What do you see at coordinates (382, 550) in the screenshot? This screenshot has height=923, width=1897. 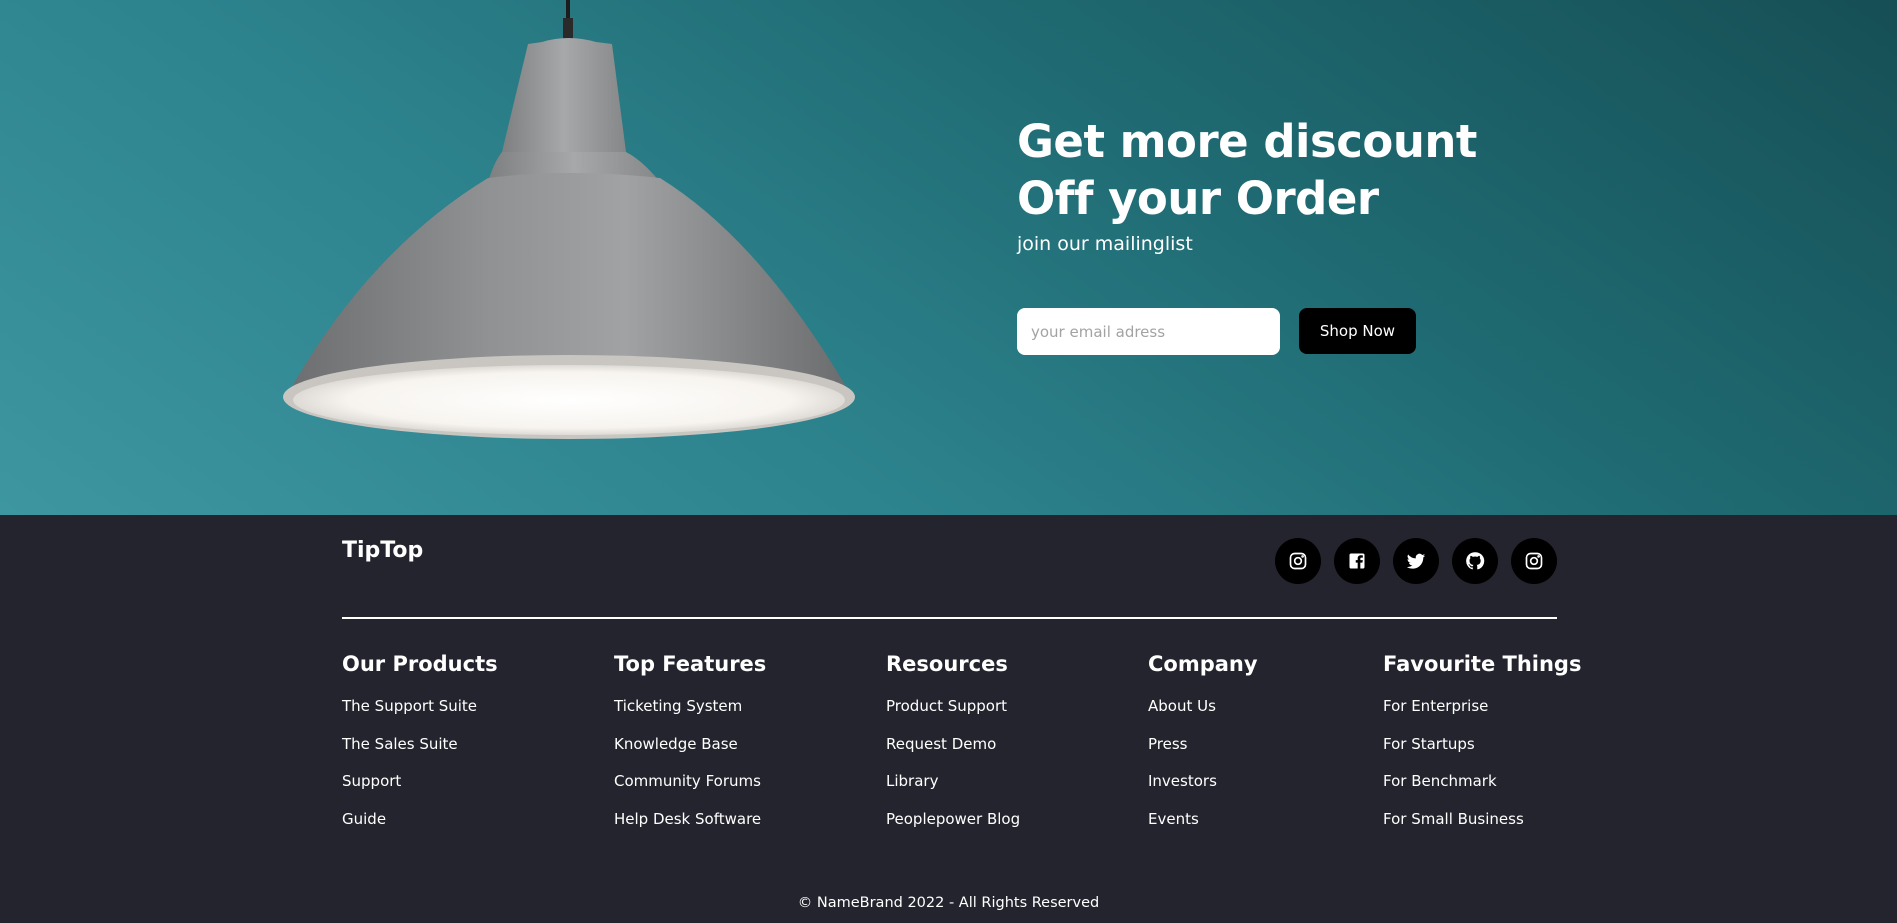 I see `brand-logo: TipTop` at bounding box center [382, 550].